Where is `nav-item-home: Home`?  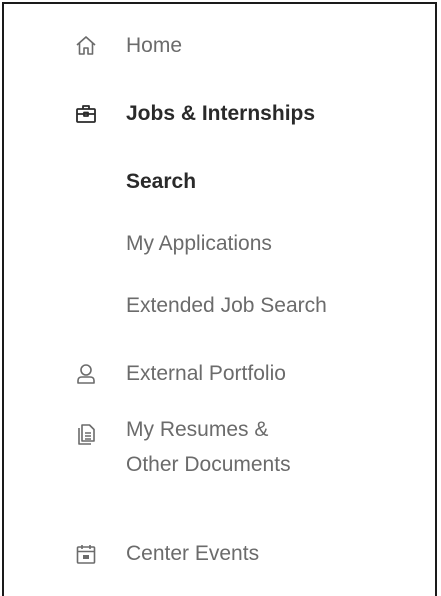 nav-item-home: Home is located at coordinates (219, 46).